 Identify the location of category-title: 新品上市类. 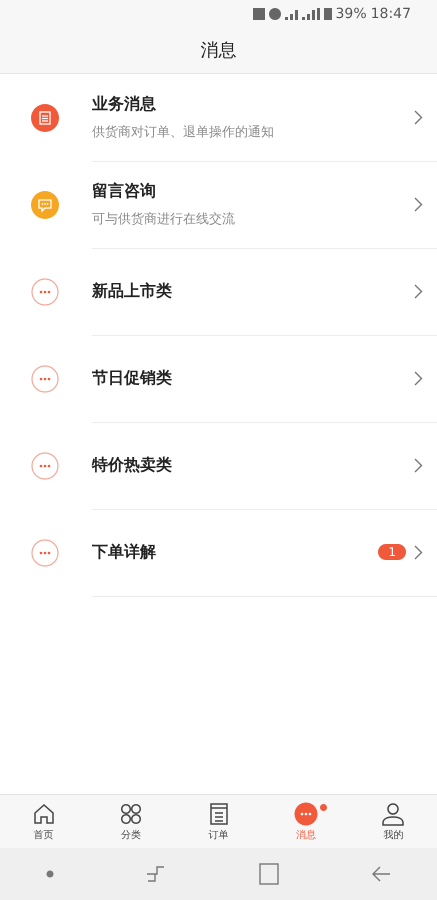
(132, 291).